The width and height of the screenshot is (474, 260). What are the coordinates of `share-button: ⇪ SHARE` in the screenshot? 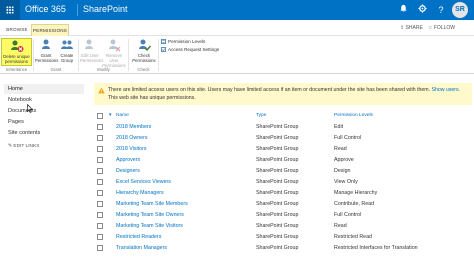 It's located at (411, 28).